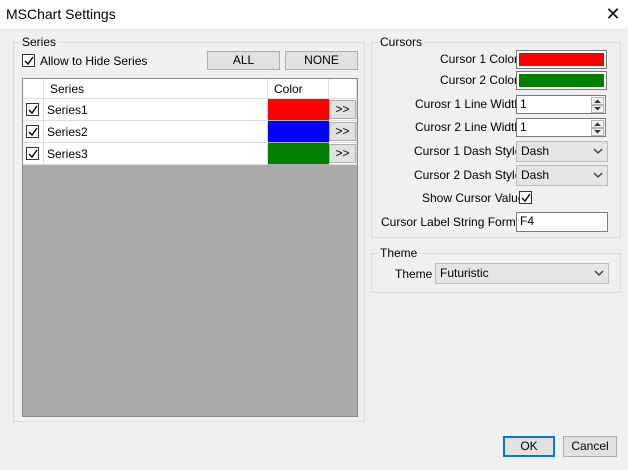 Image resolution: width=628 pixels, height=470 pixels. What do you see at coordinates (343, 89) in the screenshot?
I see `grid-header-button` at bounding box center [343, 89].